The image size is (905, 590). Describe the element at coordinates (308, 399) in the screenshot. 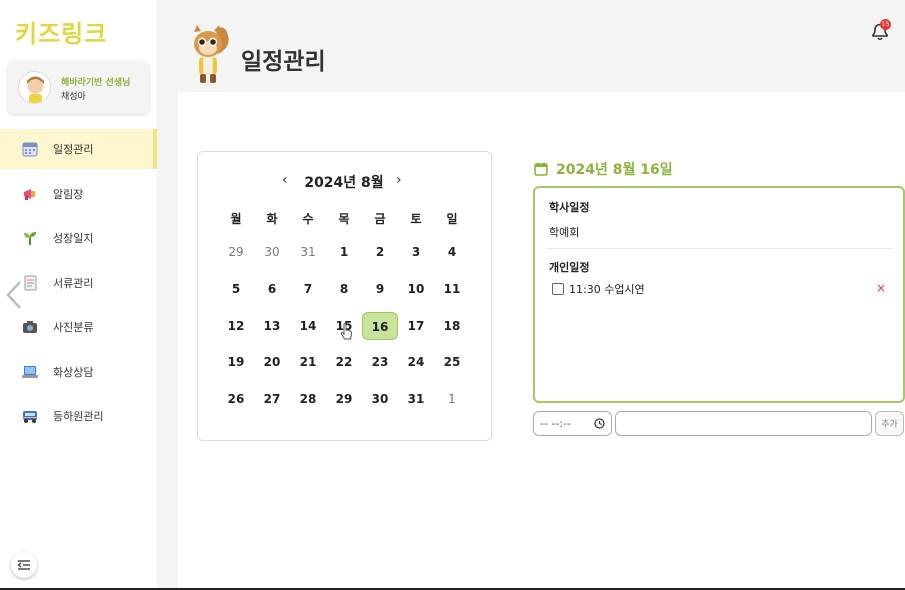

I see `calendar-day: 28` at that location.